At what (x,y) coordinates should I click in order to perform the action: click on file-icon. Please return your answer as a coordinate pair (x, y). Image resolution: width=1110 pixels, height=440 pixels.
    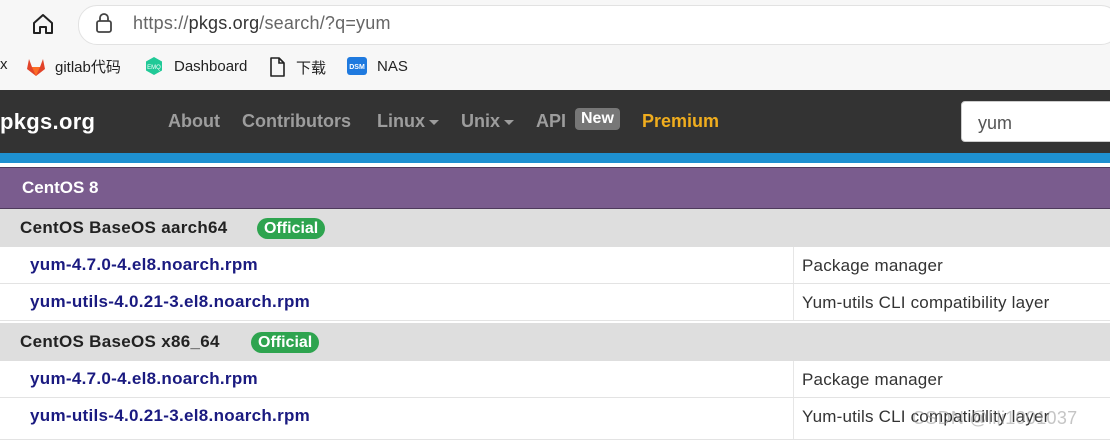
    Looking at the image, I should click on (277, 67).